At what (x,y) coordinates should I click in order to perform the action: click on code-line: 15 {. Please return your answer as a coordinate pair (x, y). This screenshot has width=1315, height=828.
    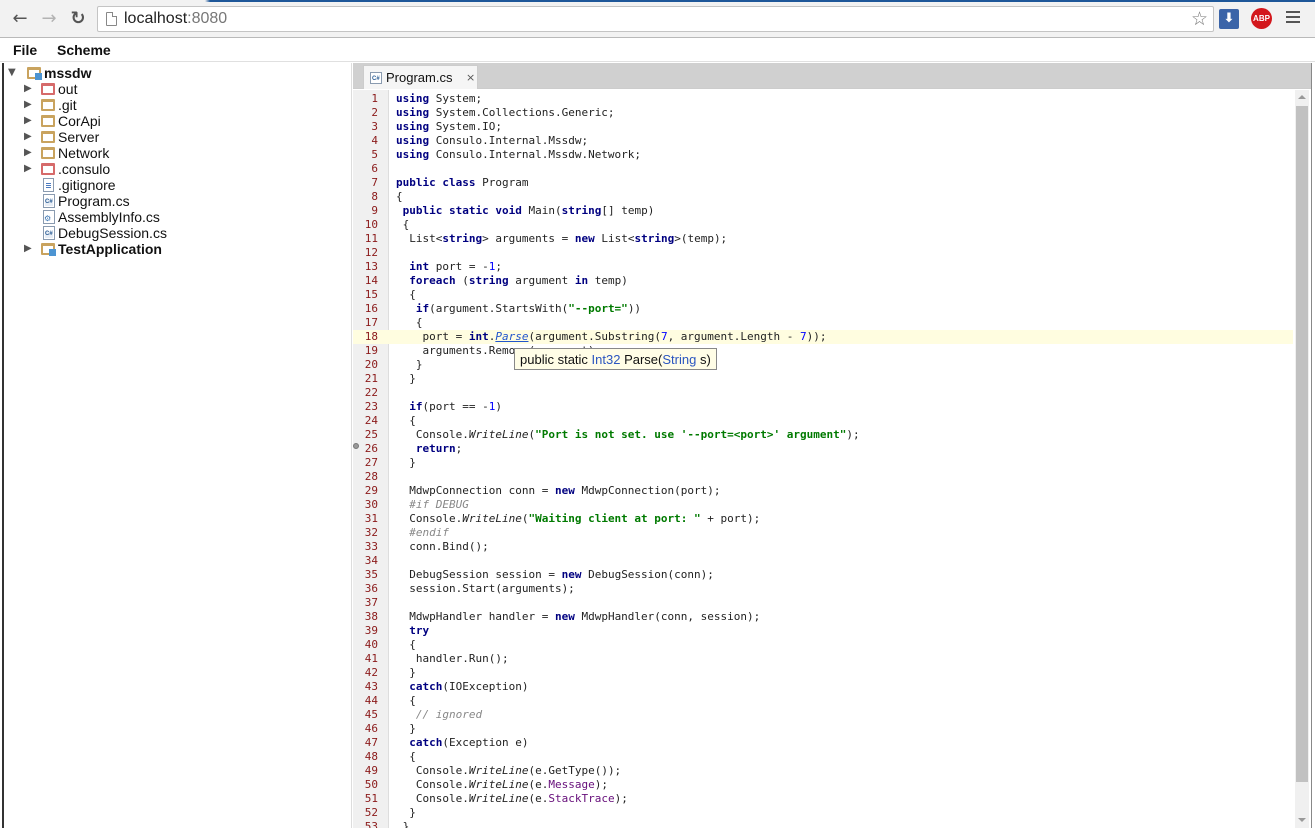
    Looking at the image, I should click on (823, 295).